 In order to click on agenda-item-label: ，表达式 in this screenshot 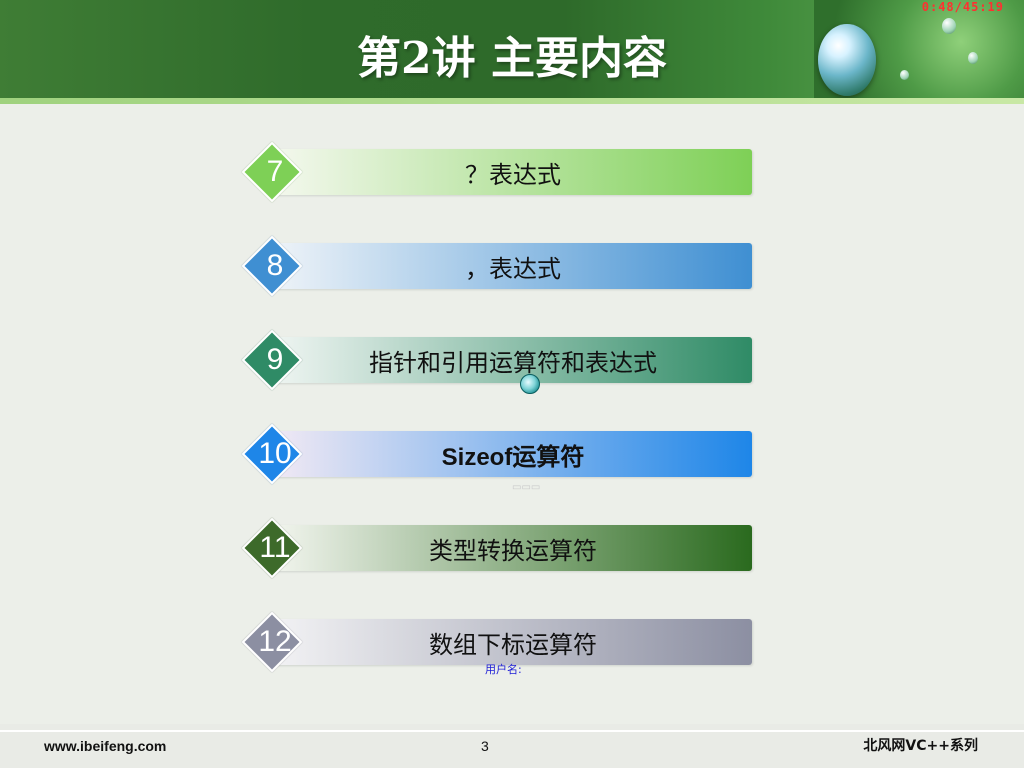, I will do `click(513, 268)`.